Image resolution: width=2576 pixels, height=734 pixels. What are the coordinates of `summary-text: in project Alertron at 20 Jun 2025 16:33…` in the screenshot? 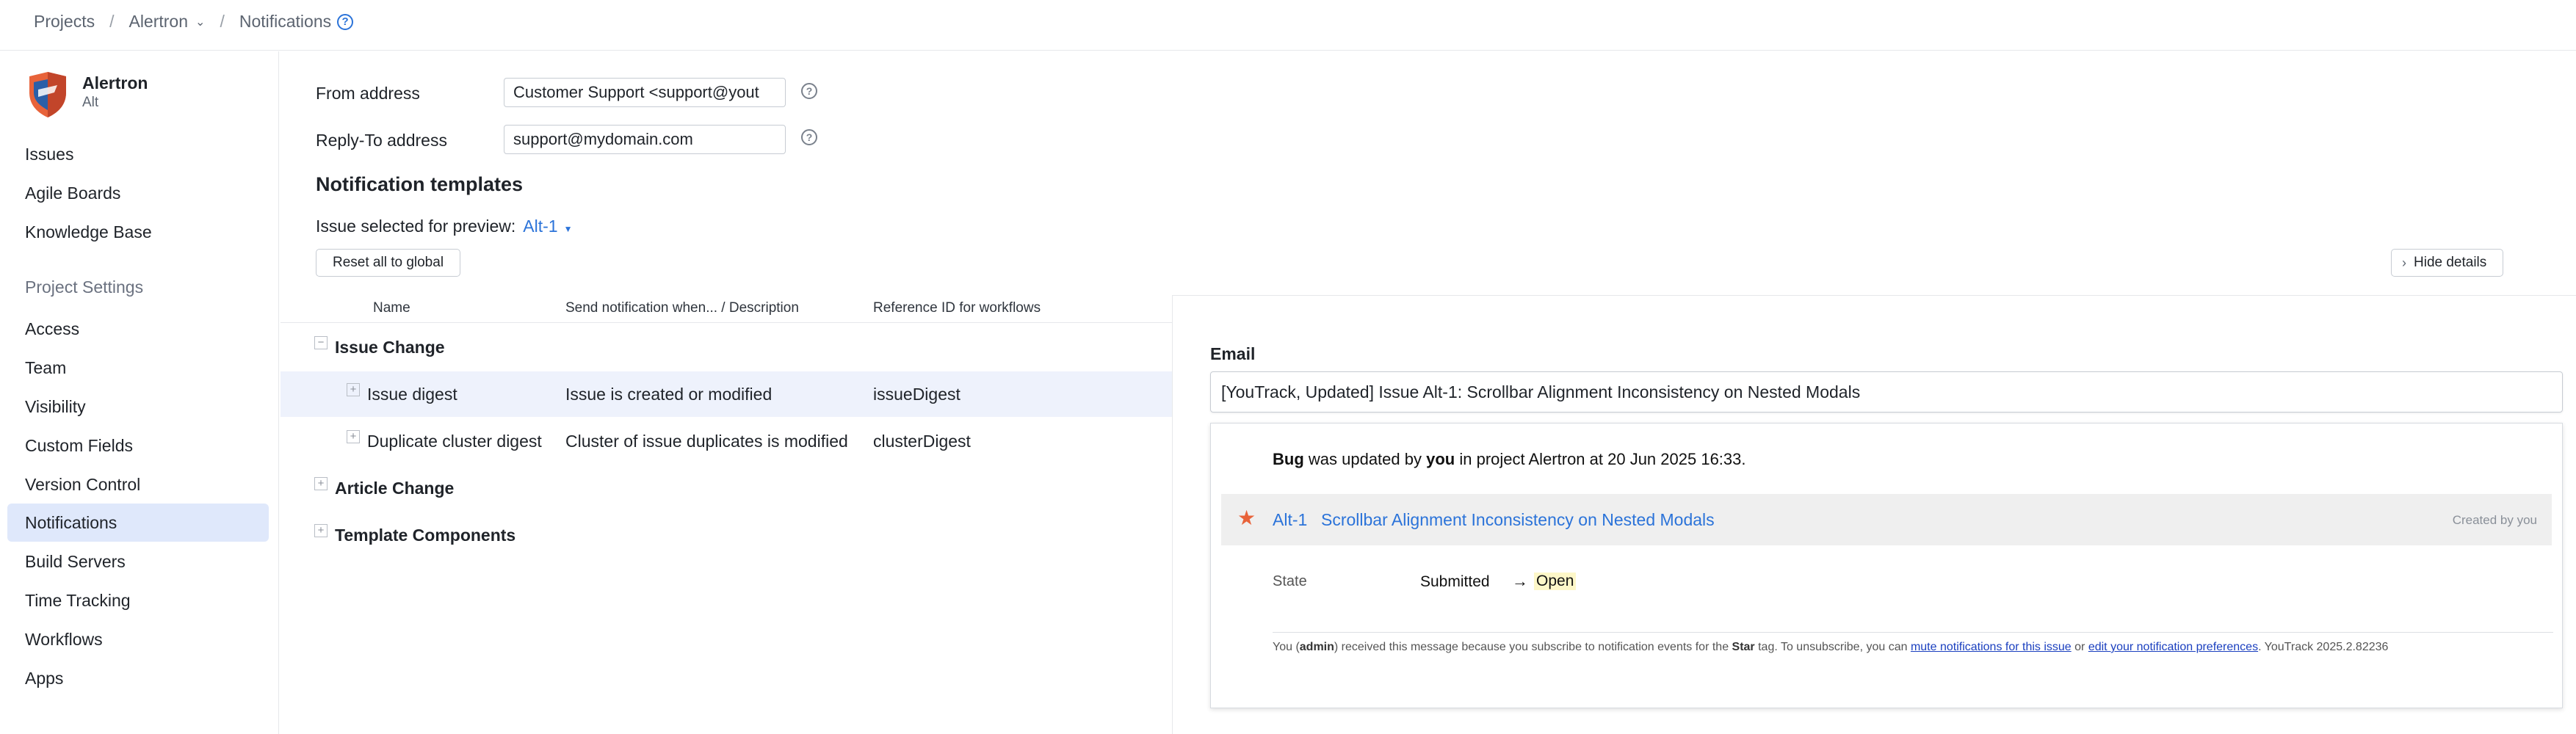 It's located at (1600, 459).